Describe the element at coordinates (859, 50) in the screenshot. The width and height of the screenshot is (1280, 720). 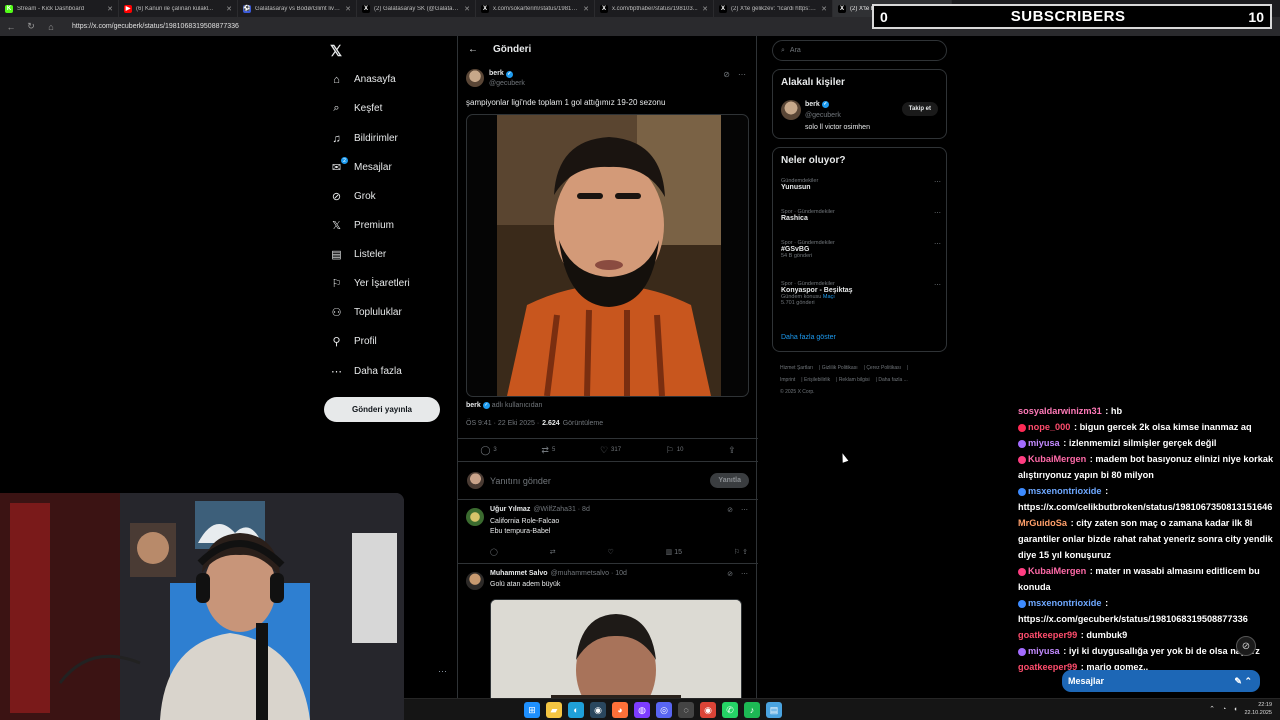
I see `search-input: ⌕ Ara` at that location.